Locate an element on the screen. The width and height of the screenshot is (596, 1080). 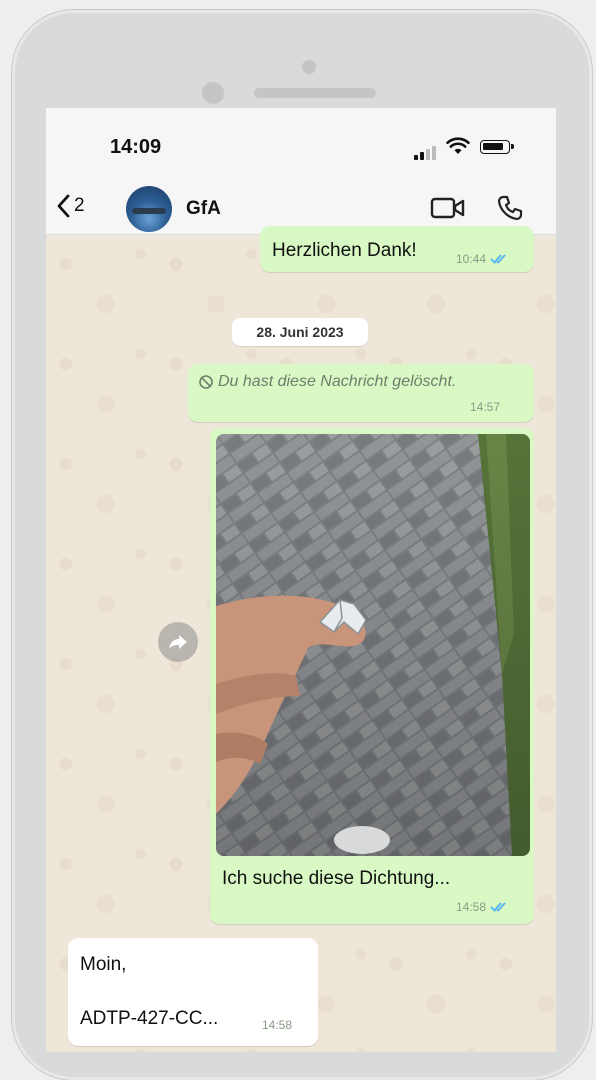
deleted-icon is located at coordinates (206, 382).